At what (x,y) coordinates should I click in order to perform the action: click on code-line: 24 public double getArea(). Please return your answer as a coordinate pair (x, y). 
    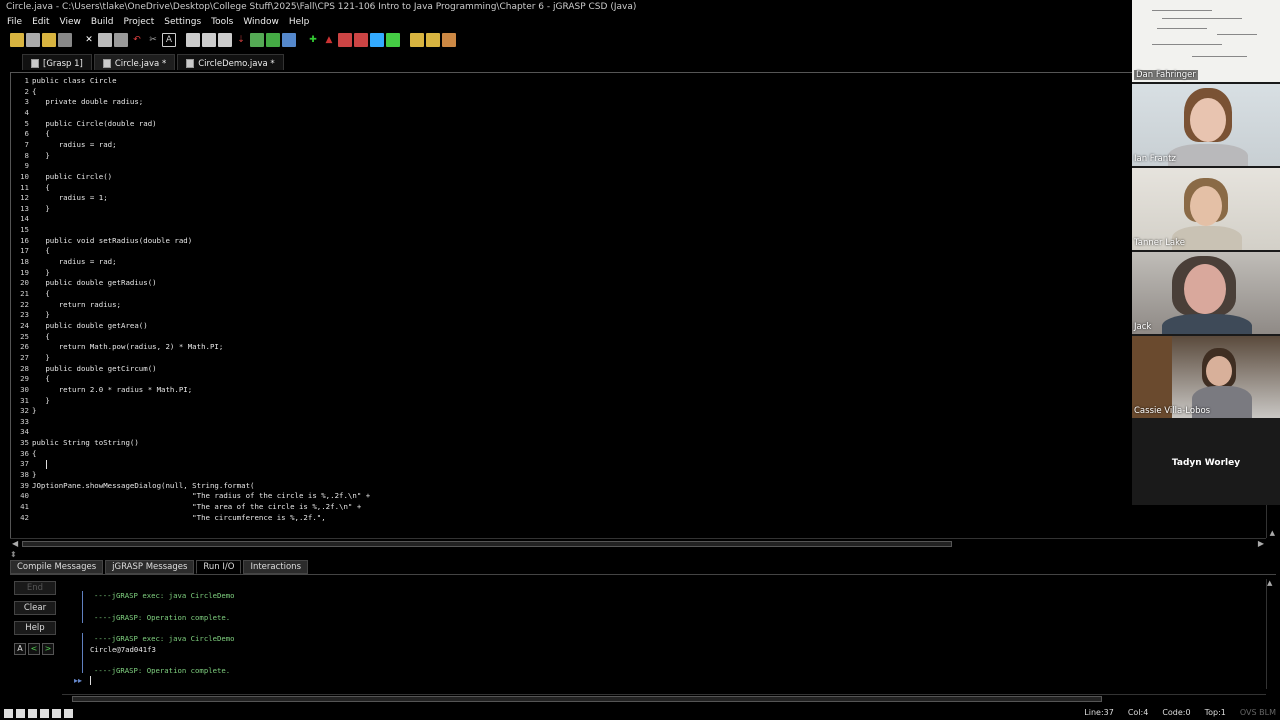
    Looking at the image, I should click on (79, 326).